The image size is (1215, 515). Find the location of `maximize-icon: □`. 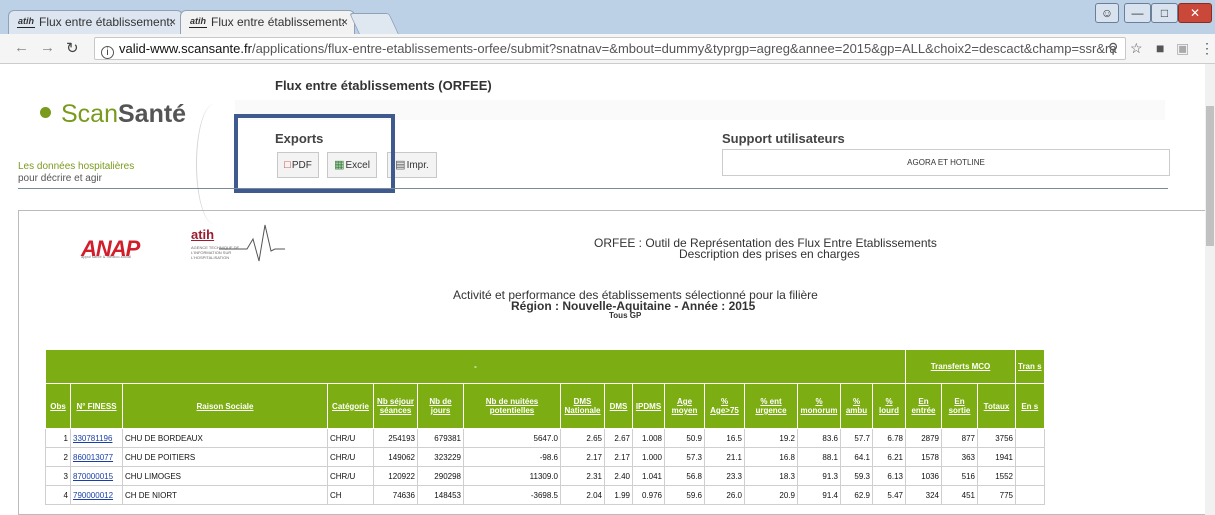

maximize-icon: □ is located at coordinates (1164, 13).